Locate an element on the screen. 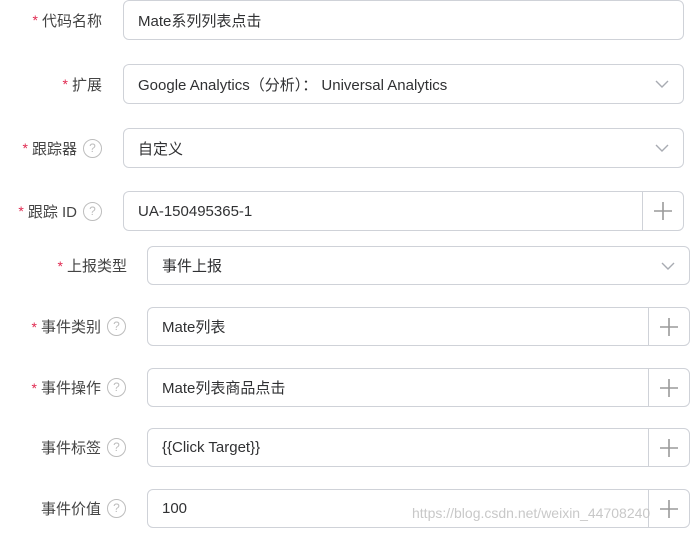  event-action-label-text: 事件操作 is located at coordinates (70, 388).